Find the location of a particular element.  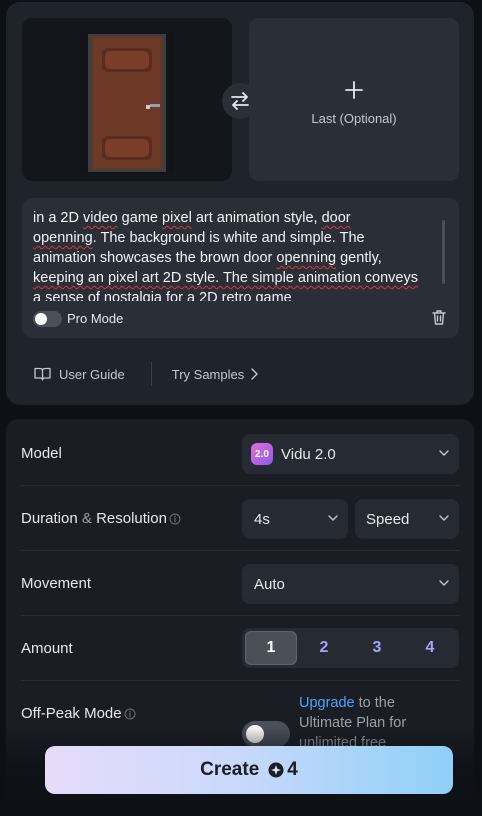

model-value: Vidu 2.0 is located at coordinates (308, 454).